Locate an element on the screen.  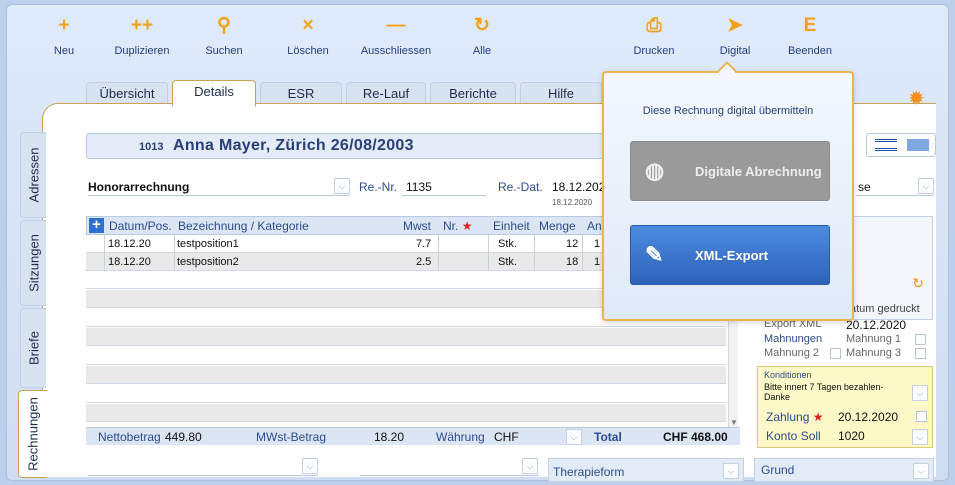
reason-label: Grund is located at coordinates (778, 470).